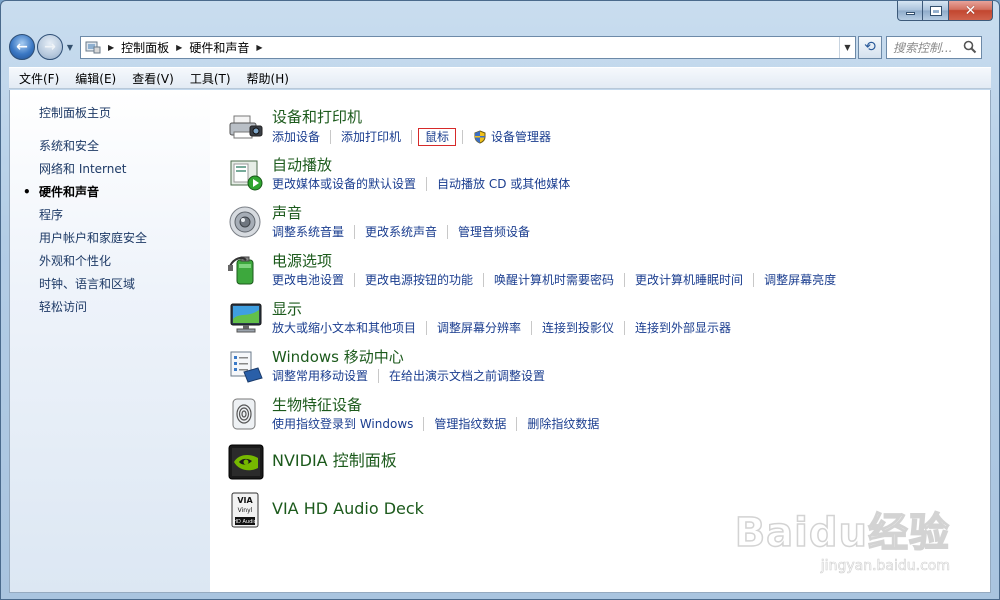 The width and height of the screenshot is (1000, 600). I want to click on category-links: 调整系统音量 更改系统声音 管理音频设备, so click(401, 232).